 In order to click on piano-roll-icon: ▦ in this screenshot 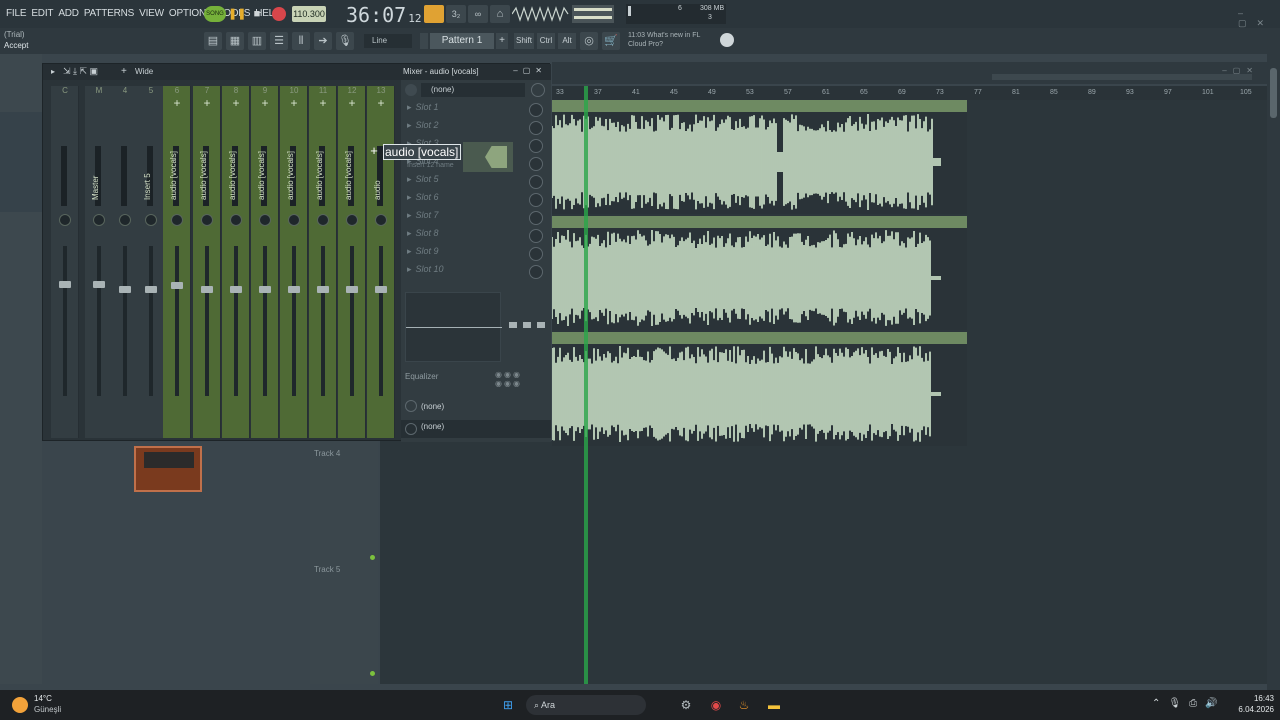, I will do `click(235, 41)`.